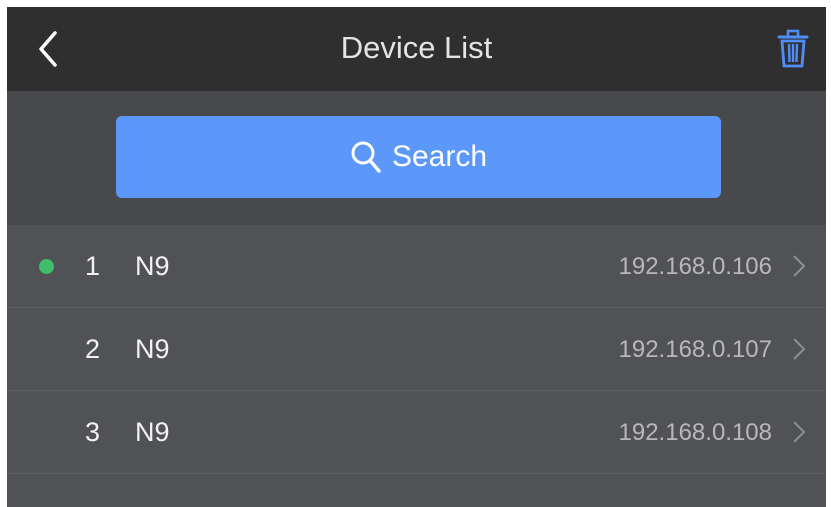  Describe the element at coordinates (93, 349) in the screenshot. I see `device-index: 2` at that location.